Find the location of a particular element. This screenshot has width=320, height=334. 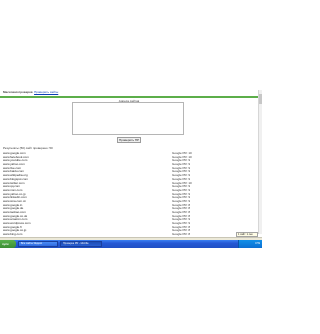

clock: 0:59 is located at coordinates (257, 243).